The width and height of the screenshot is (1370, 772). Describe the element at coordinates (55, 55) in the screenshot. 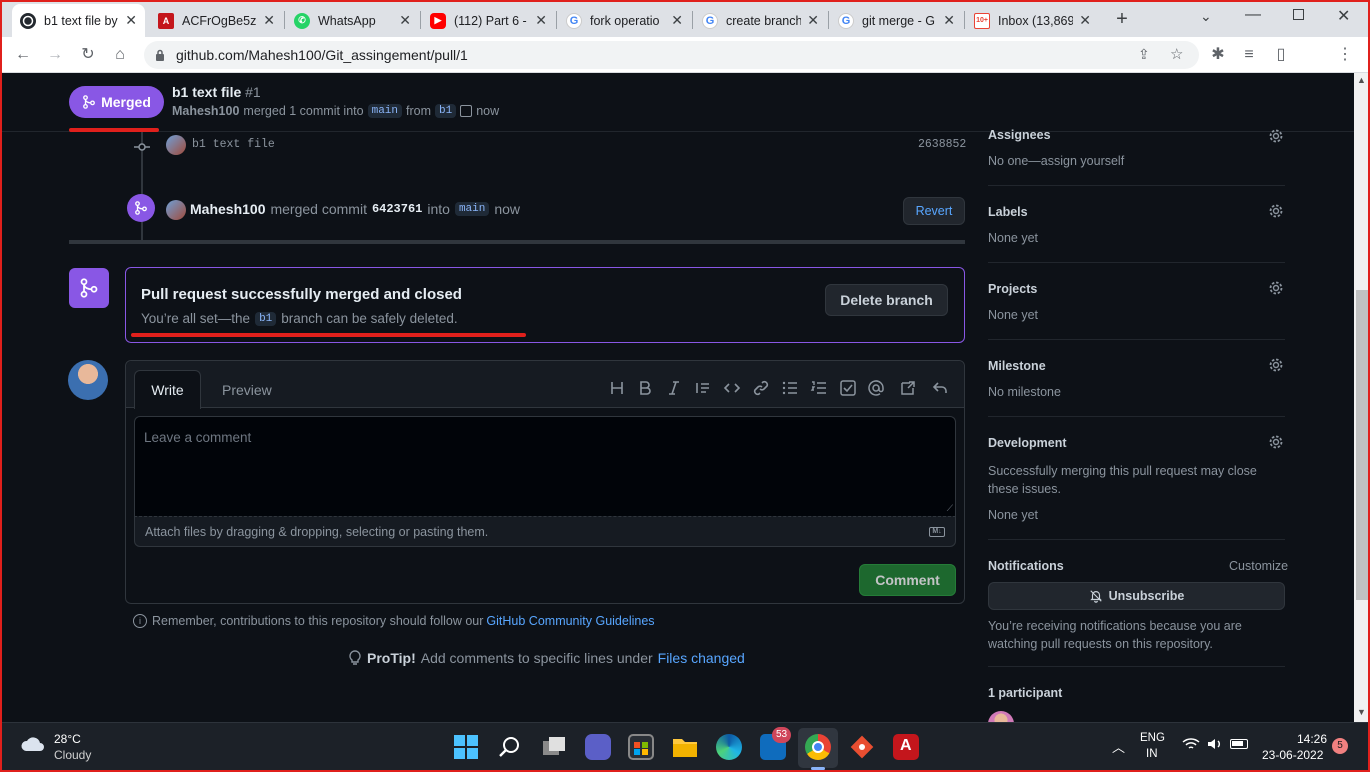

I see `forward-icon: →` at that location.